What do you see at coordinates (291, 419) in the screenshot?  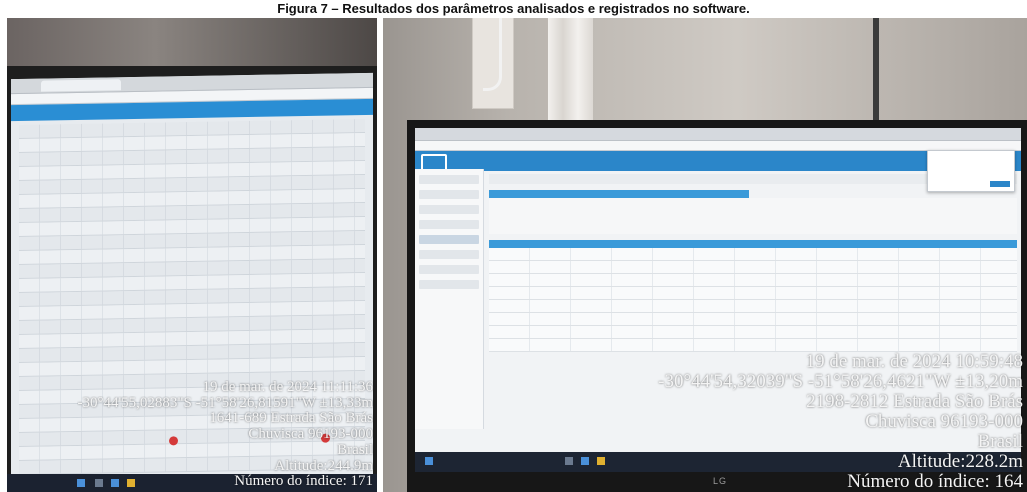 I see `overlay-address: 1641-689 Estrada São Brás` at bounding box center [291, 419].